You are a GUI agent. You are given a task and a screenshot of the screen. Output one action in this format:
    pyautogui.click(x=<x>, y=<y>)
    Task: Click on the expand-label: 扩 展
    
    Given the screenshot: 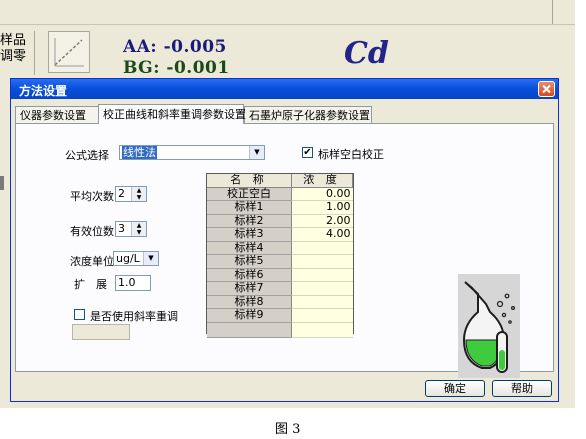 What is the action you would take?
    pyautogui.click(x=90, y=284)
    